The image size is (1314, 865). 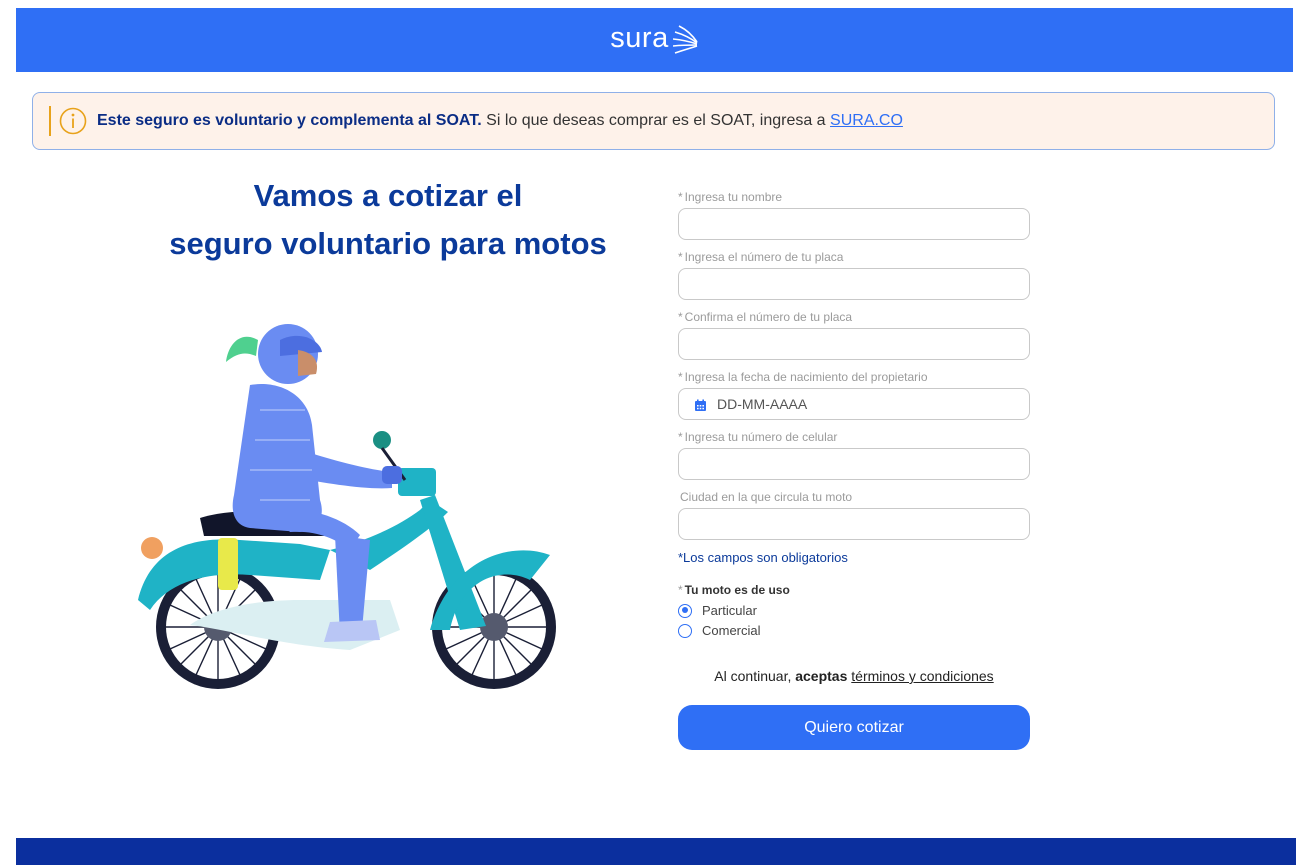 What do you see at coordinates (685, 610) in the screenshot?
I see `radio-particular` at bounding box center [685, 610].